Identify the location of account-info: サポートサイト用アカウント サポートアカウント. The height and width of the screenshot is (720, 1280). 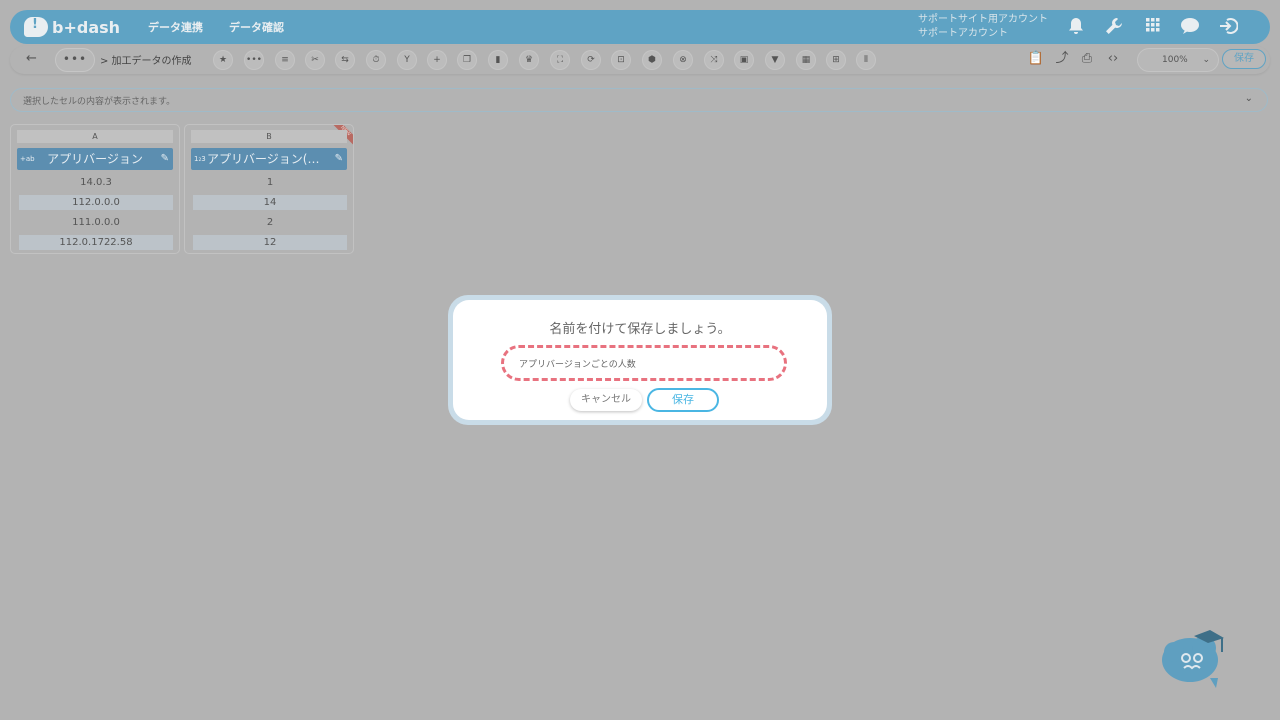
(983, 27).